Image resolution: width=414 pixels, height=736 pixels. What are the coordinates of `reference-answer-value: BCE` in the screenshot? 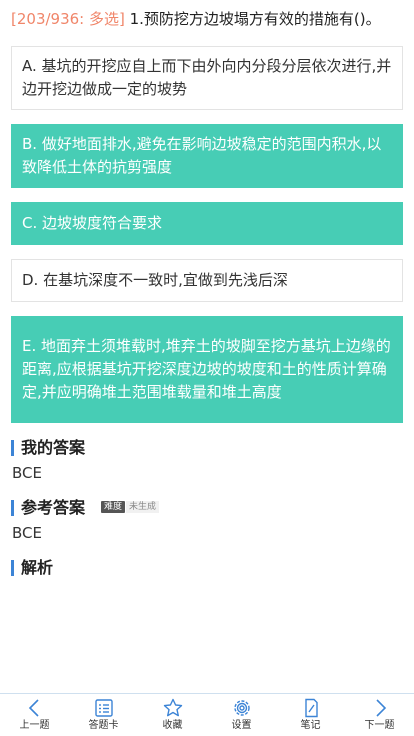 It's located at (27, 533).